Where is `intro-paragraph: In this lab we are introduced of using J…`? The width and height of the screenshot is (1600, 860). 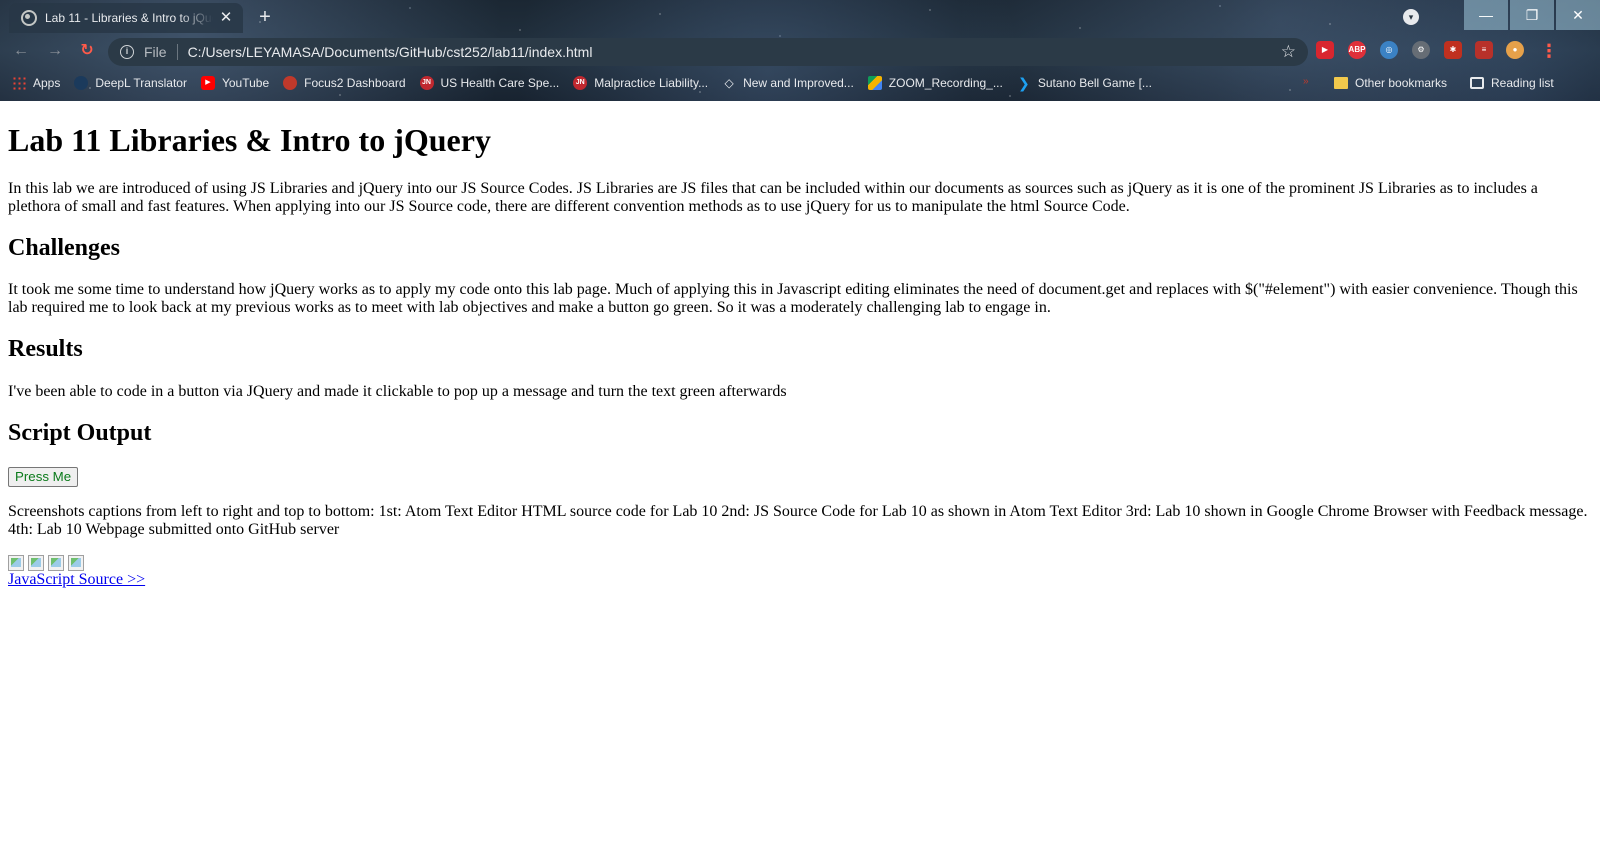
intro-paragraph: In this lab we are introduced of using J… is located at coordinates (773, 197).